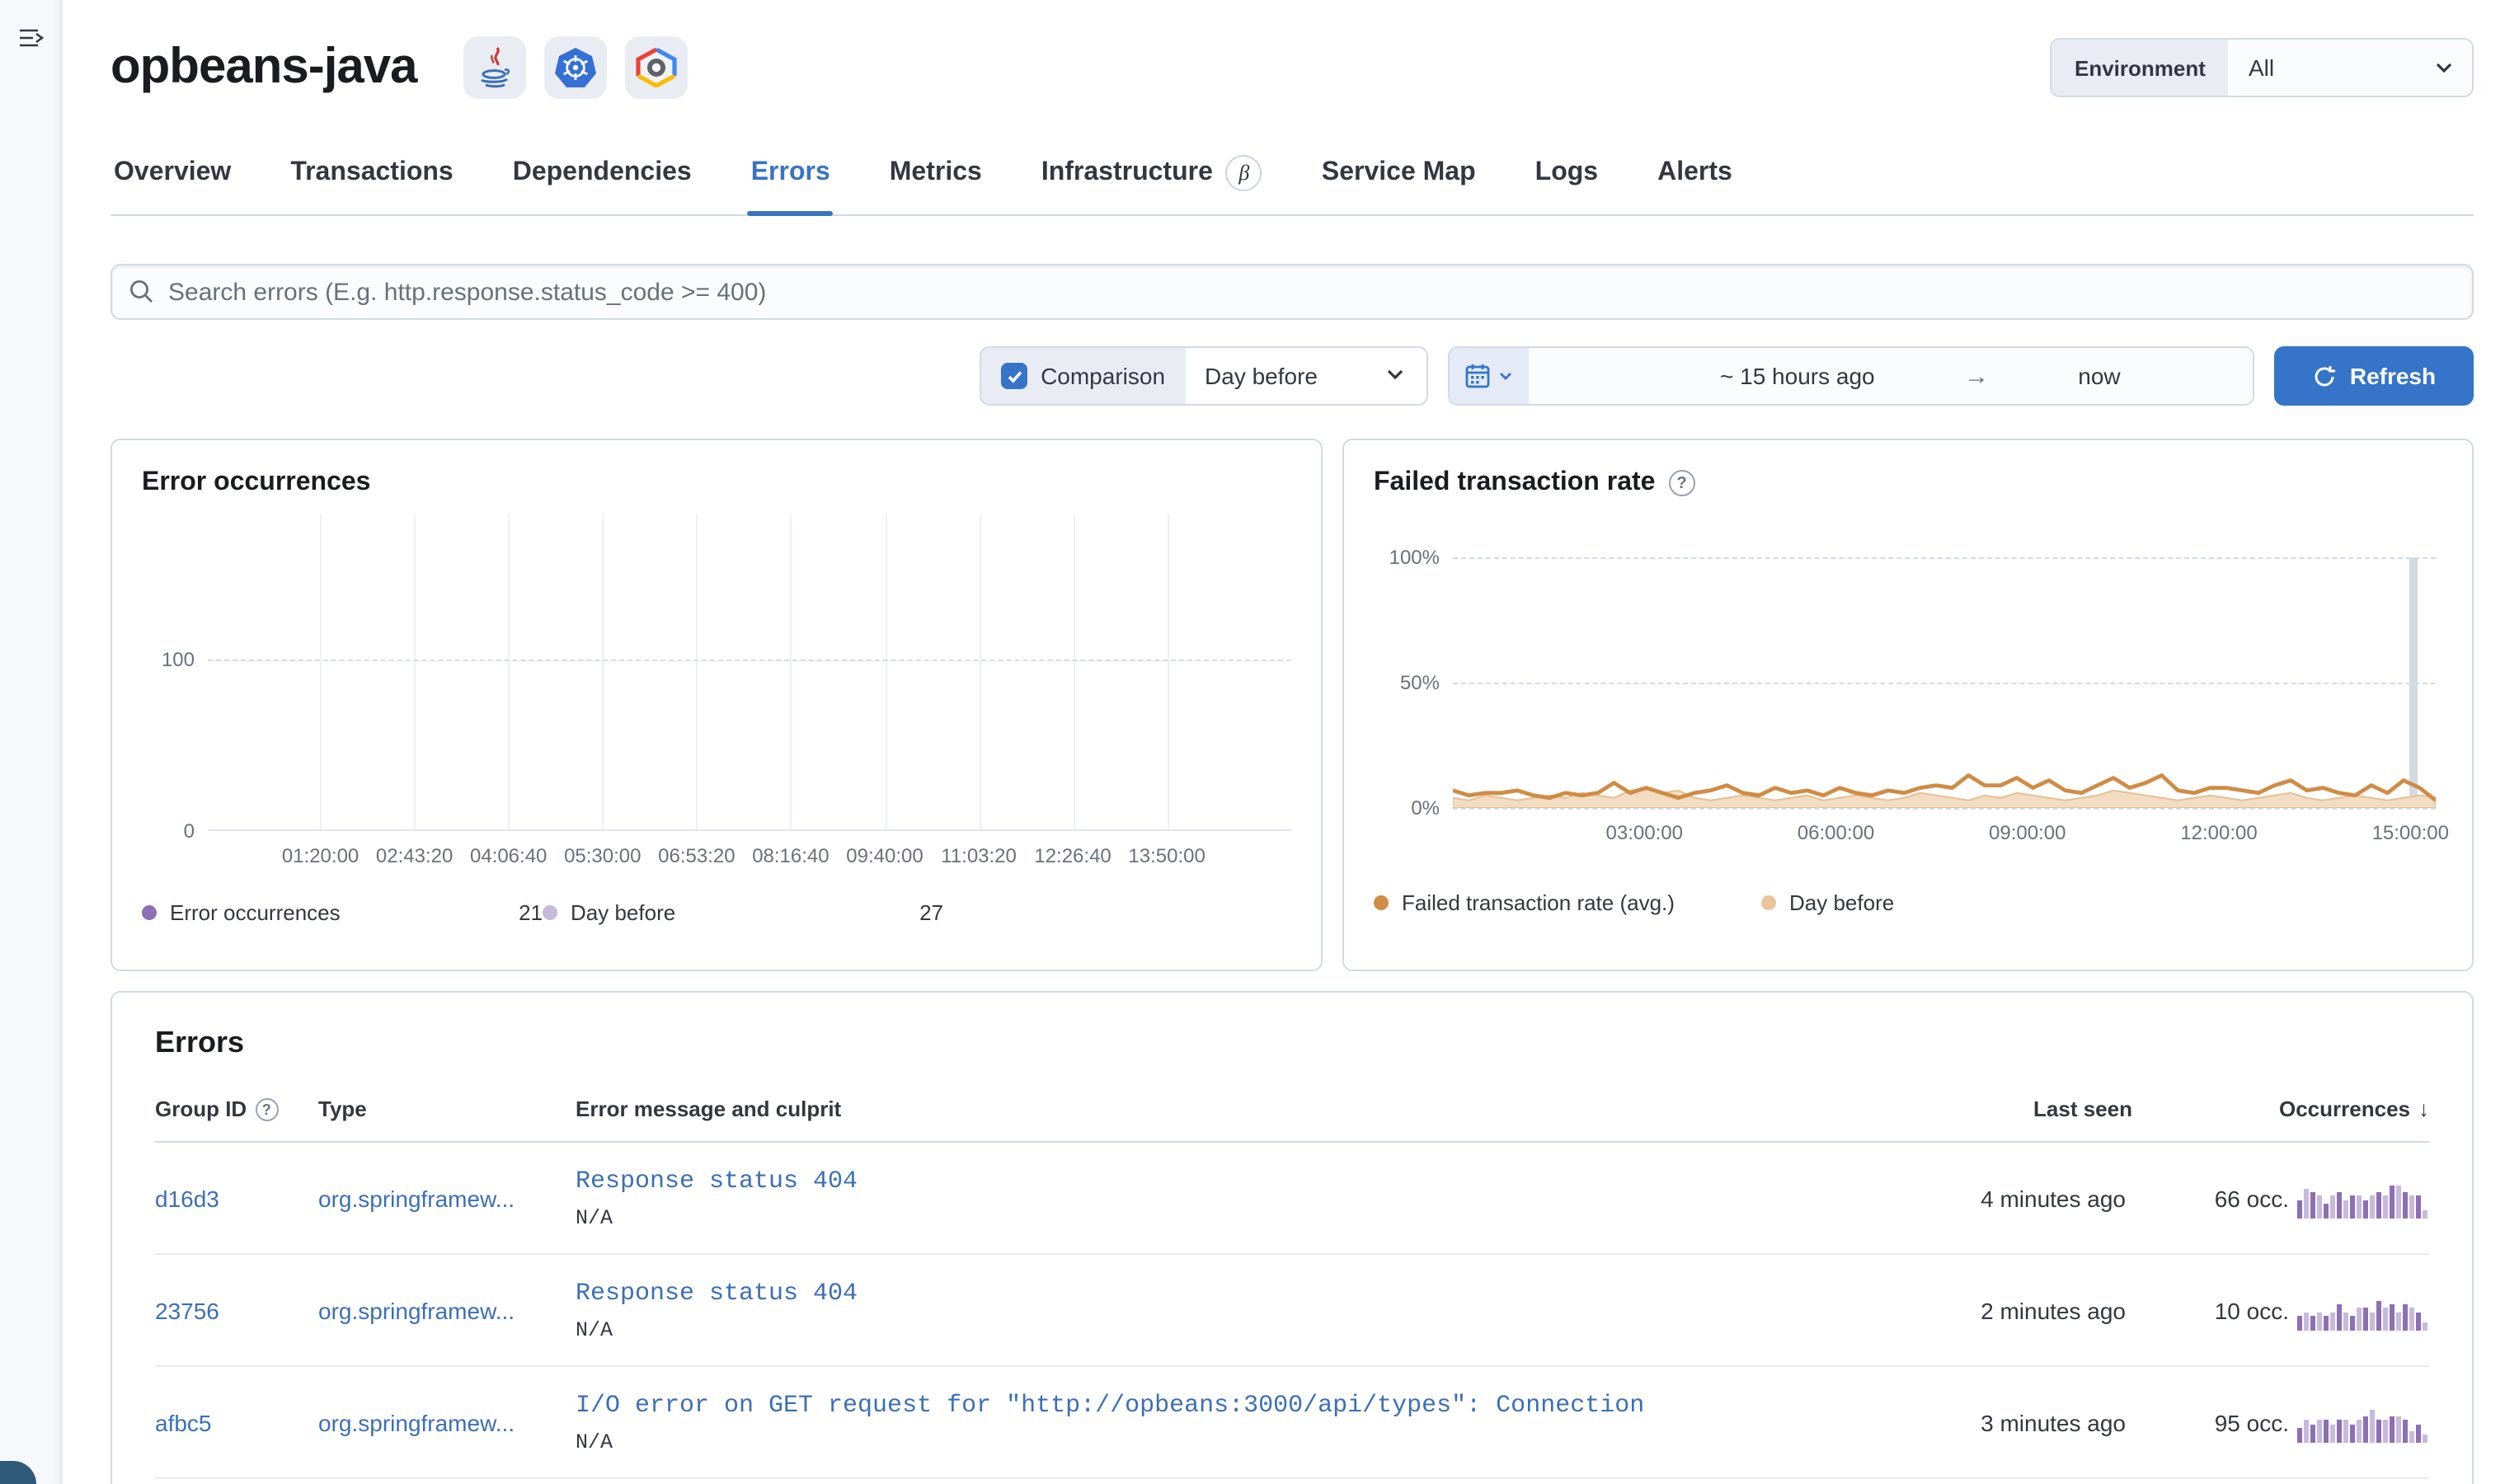 Image resolution: width=2505 pixels, height=1484 pixels. What do you see at coordinates (321, 855) in the screenshot?
I see `x-tick-label: 01:20:00` at bounding box center [321, 855].